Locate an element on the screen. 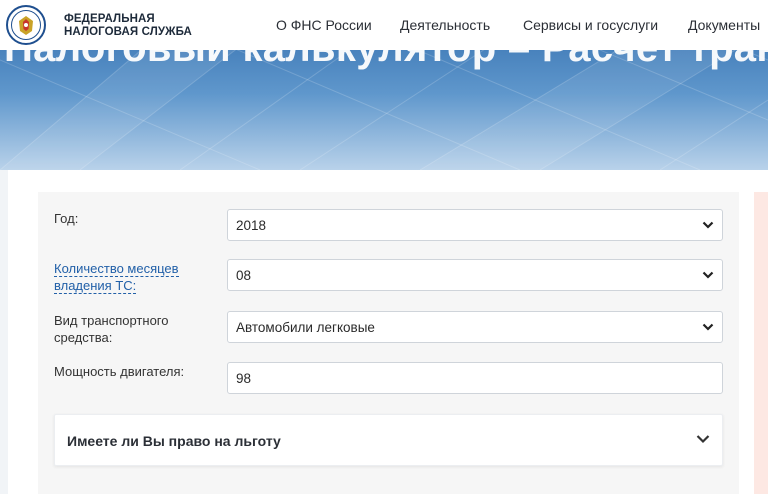  vehicle-type-label: Вид транспортного средства: is located at coordinates (111, 329).